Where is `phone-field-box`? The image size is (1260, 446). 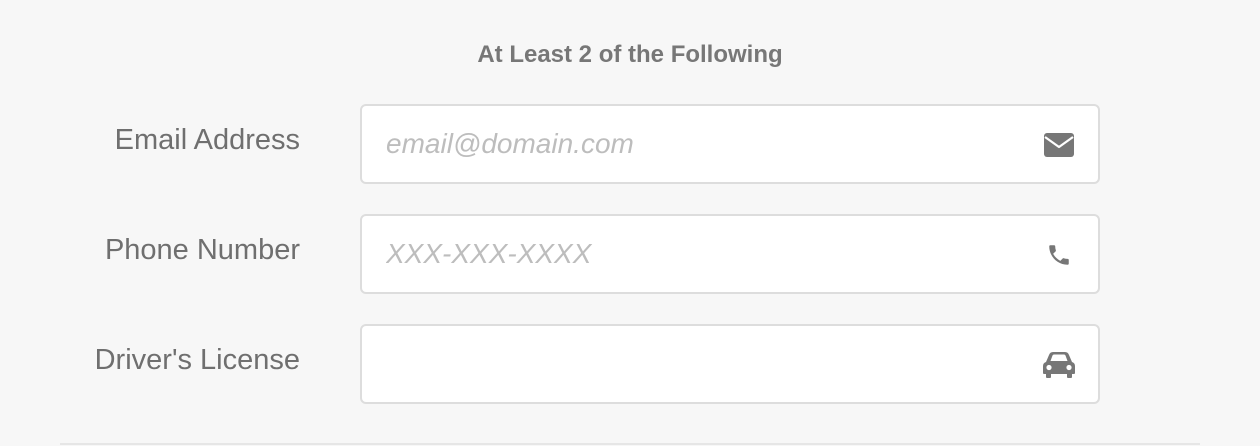
phone-field-box is located at coordinates (730, 254).